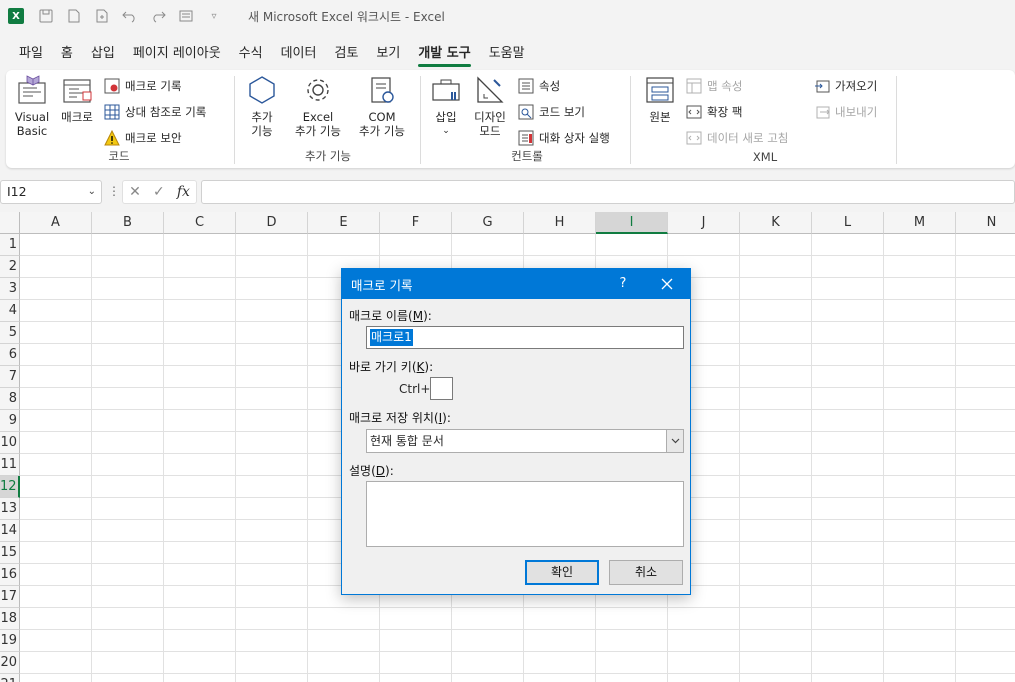 The image size is (1015, 682). Describe the element at coordinates (10, 267) in the screenshot. I see `row-header: 2` at that location.